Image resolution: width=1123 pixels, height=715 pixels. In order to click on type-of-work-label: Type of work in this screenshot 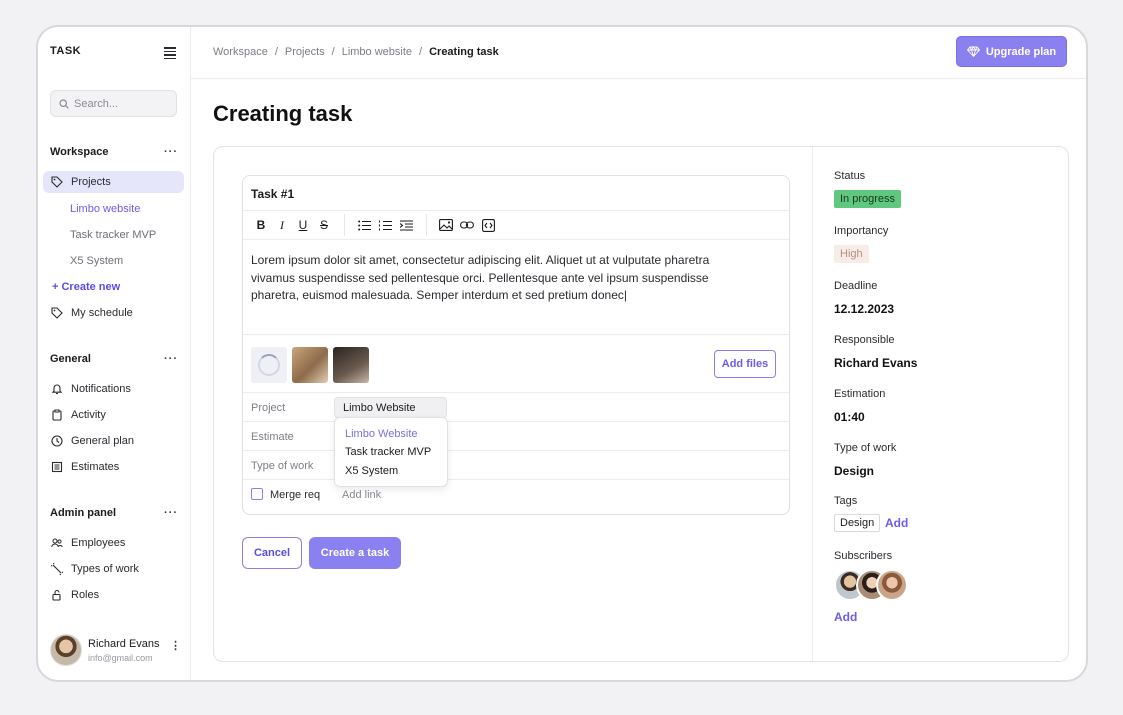, I will do `click(865, 448)`.